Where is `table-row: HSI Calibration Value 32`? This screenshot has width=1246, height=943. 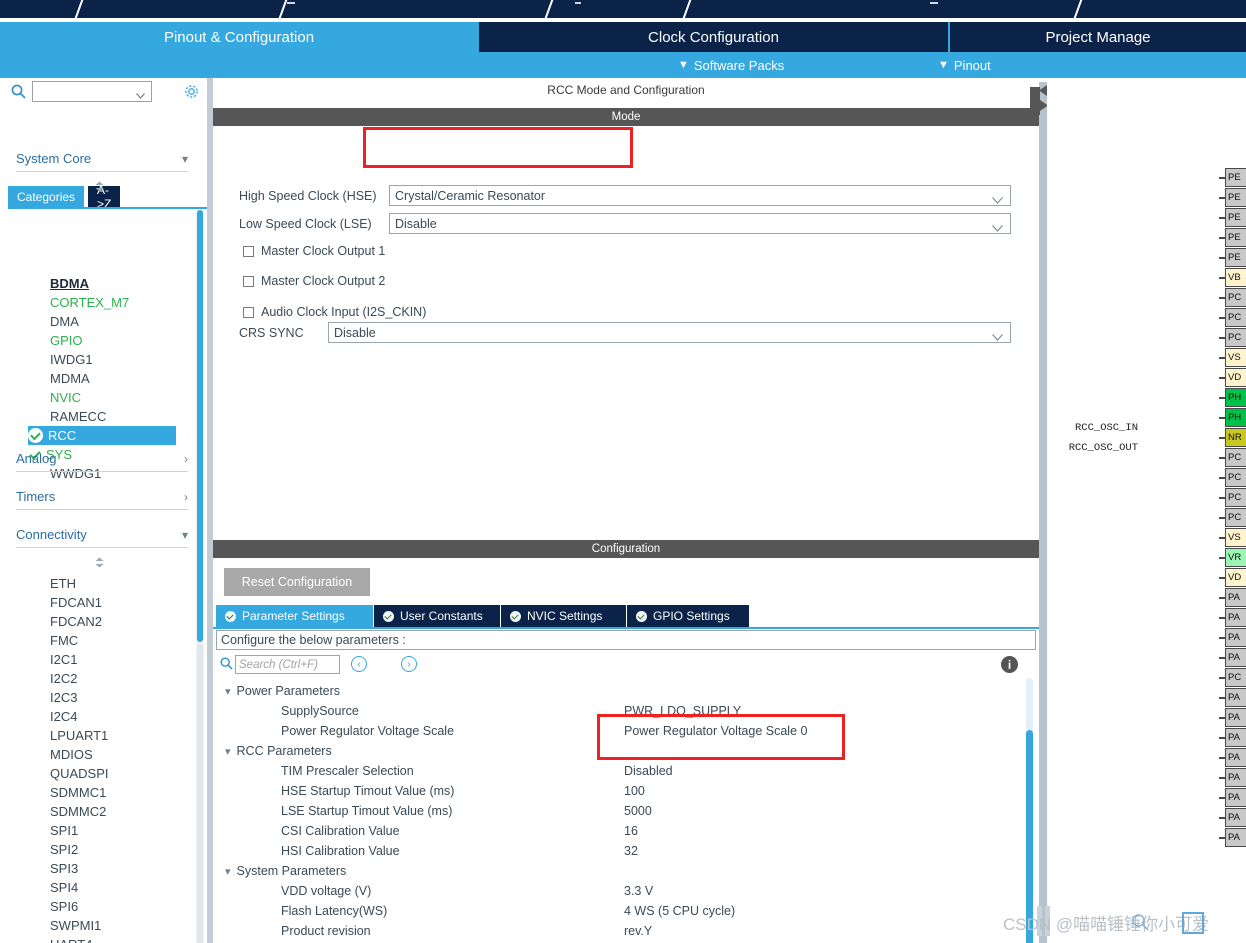 table-row: HSI Calibration Value 32 is located at coordinates (626, 851).